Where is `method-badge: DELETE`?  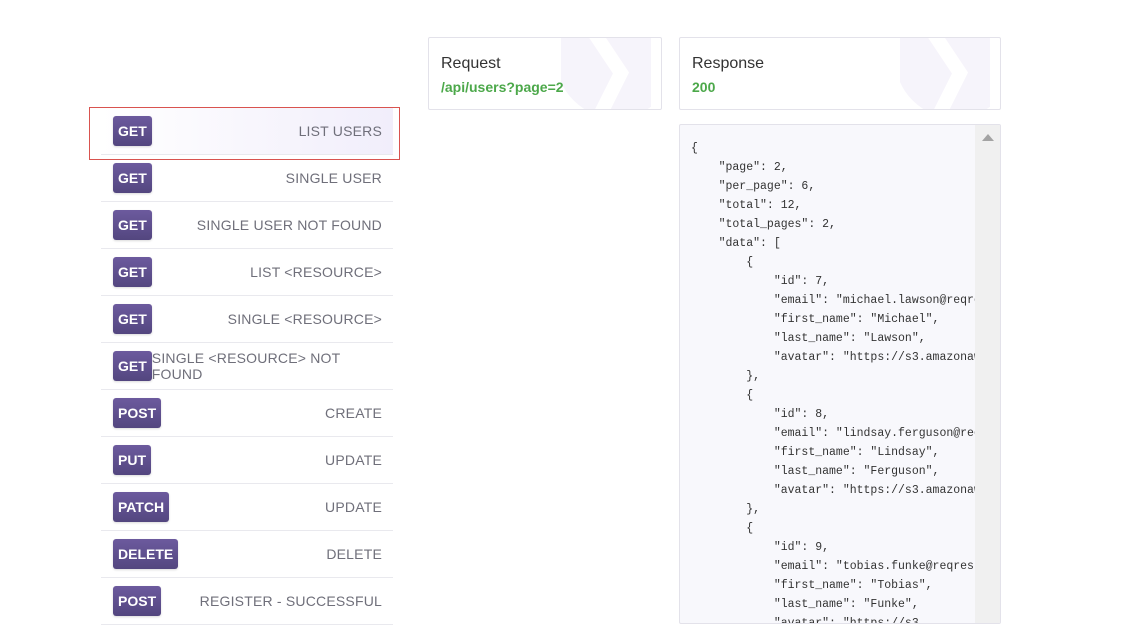
method-badge: DELETE is located at coordinates (146, 554).